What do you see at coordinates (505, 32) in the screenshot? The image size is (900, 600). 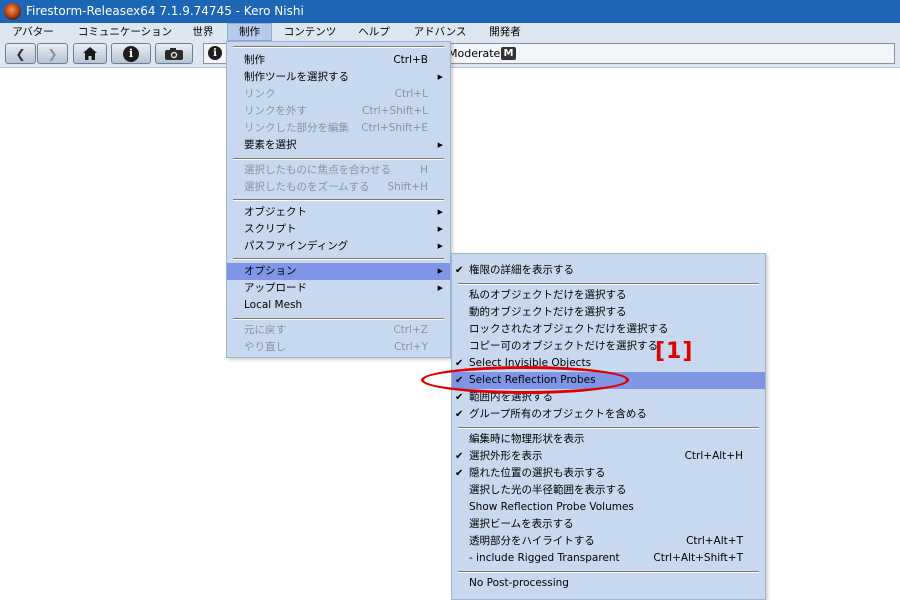 I see `menu-developer: 開発者` at bounding box center [505, 32].